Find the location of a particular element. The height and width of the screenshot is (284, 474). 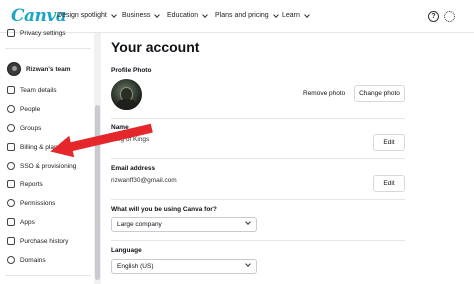

email-label: Email address is located at coordinates (133, 168).